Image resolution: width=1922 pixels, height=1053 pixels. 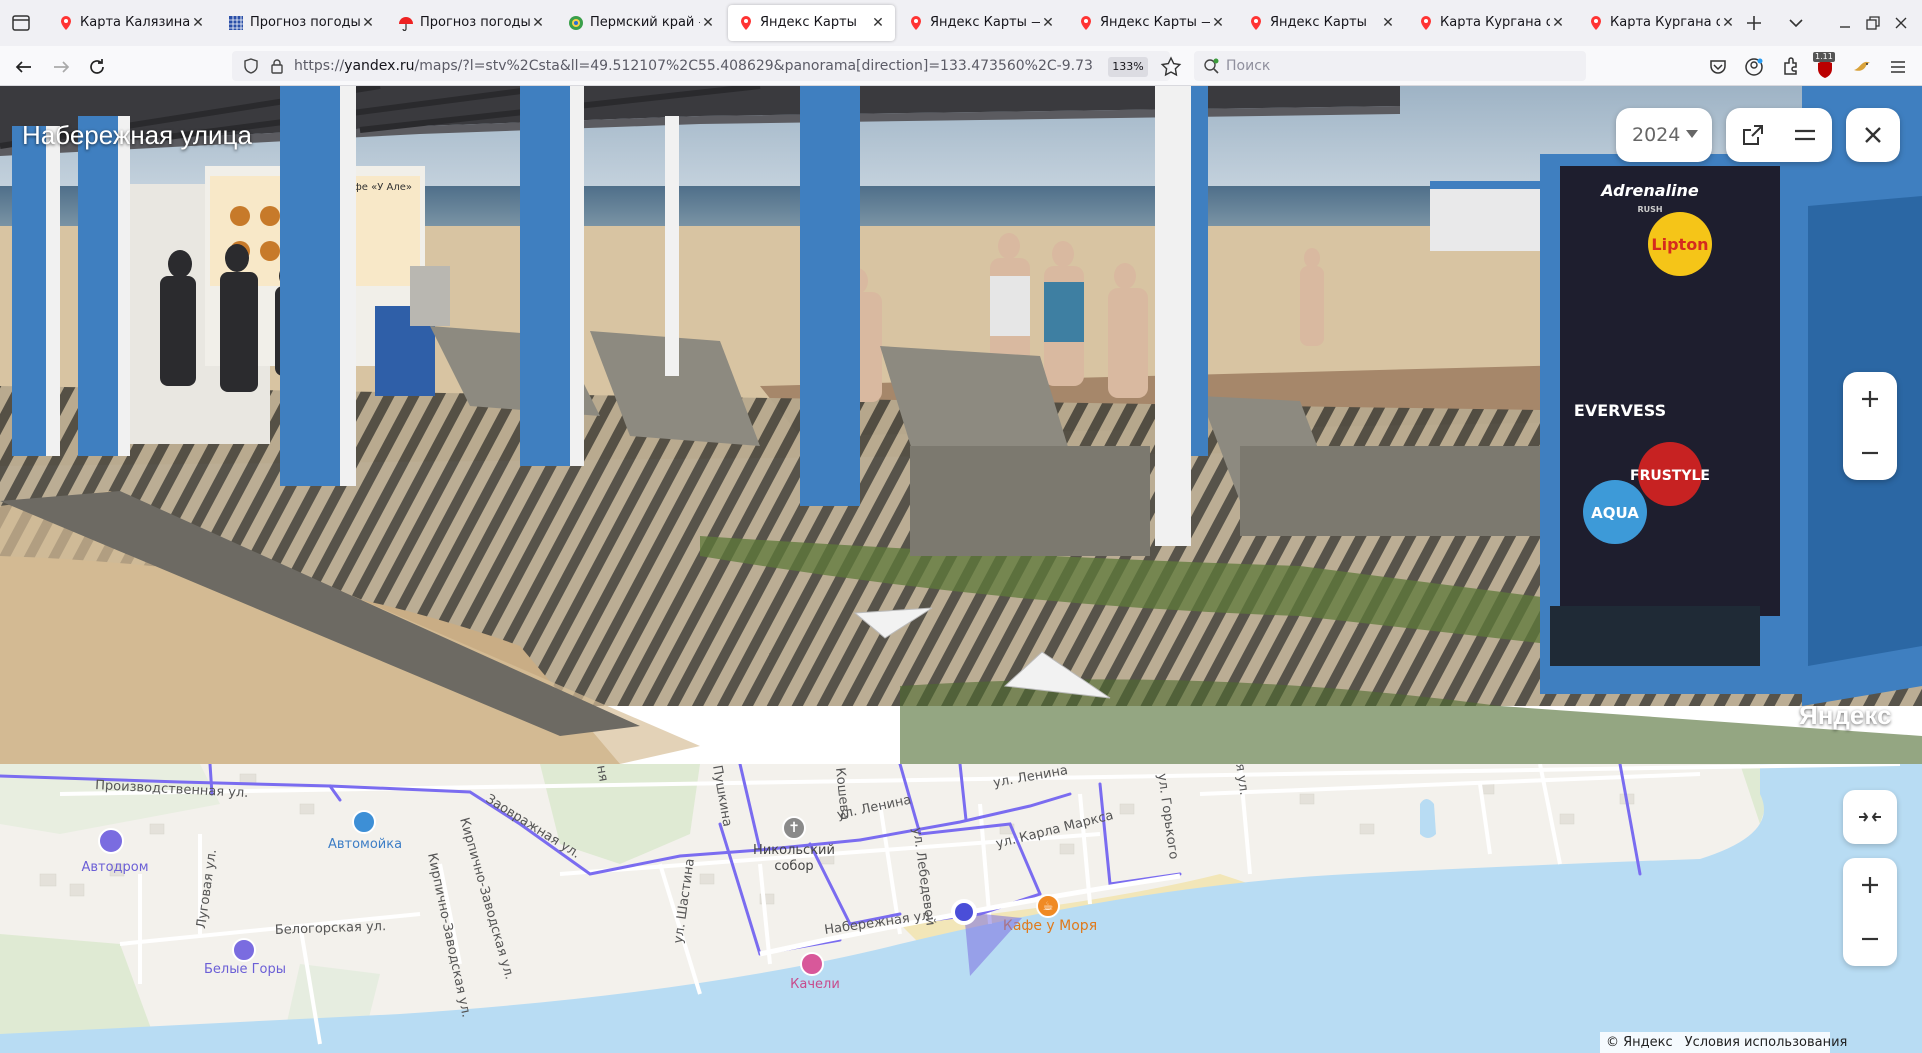 I want to click on browser-tab: Прогноз погоды ( ✕, so click(x=301, y=23).